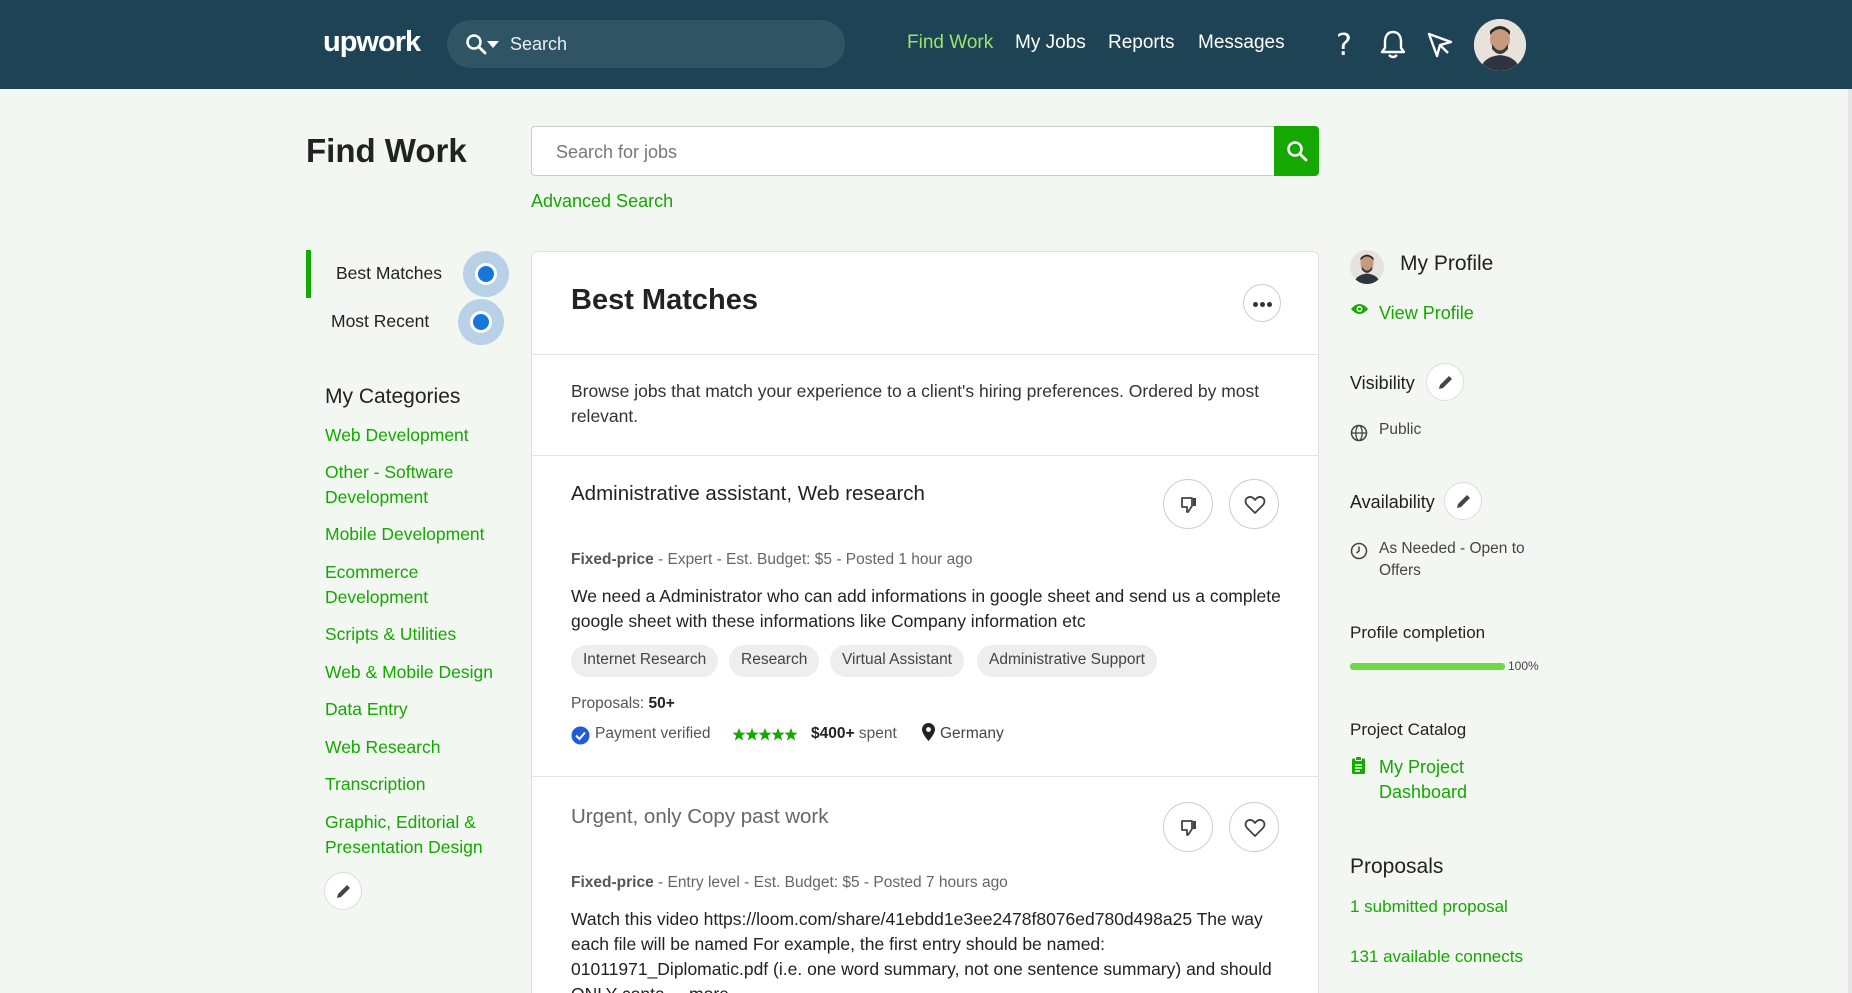  I want to click on edit-visibility-button, so click(1445, 382).